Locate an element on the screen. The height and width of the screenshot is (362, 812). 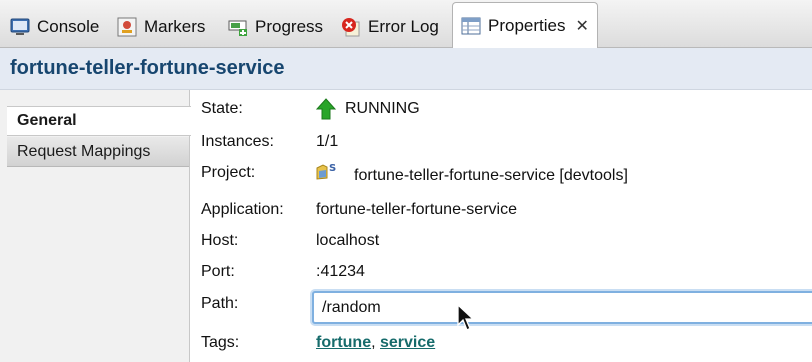
state-value-row: RUNNING is located at coordinates (367, 109).